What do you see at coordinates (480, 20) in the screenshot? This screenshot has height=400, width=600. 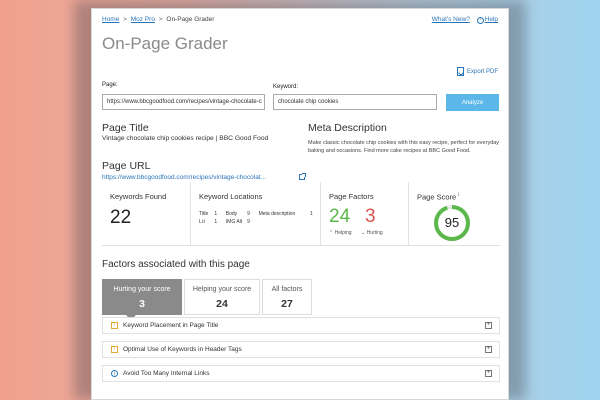 I see `help-icon: ?` at bounding box center [480, 20].